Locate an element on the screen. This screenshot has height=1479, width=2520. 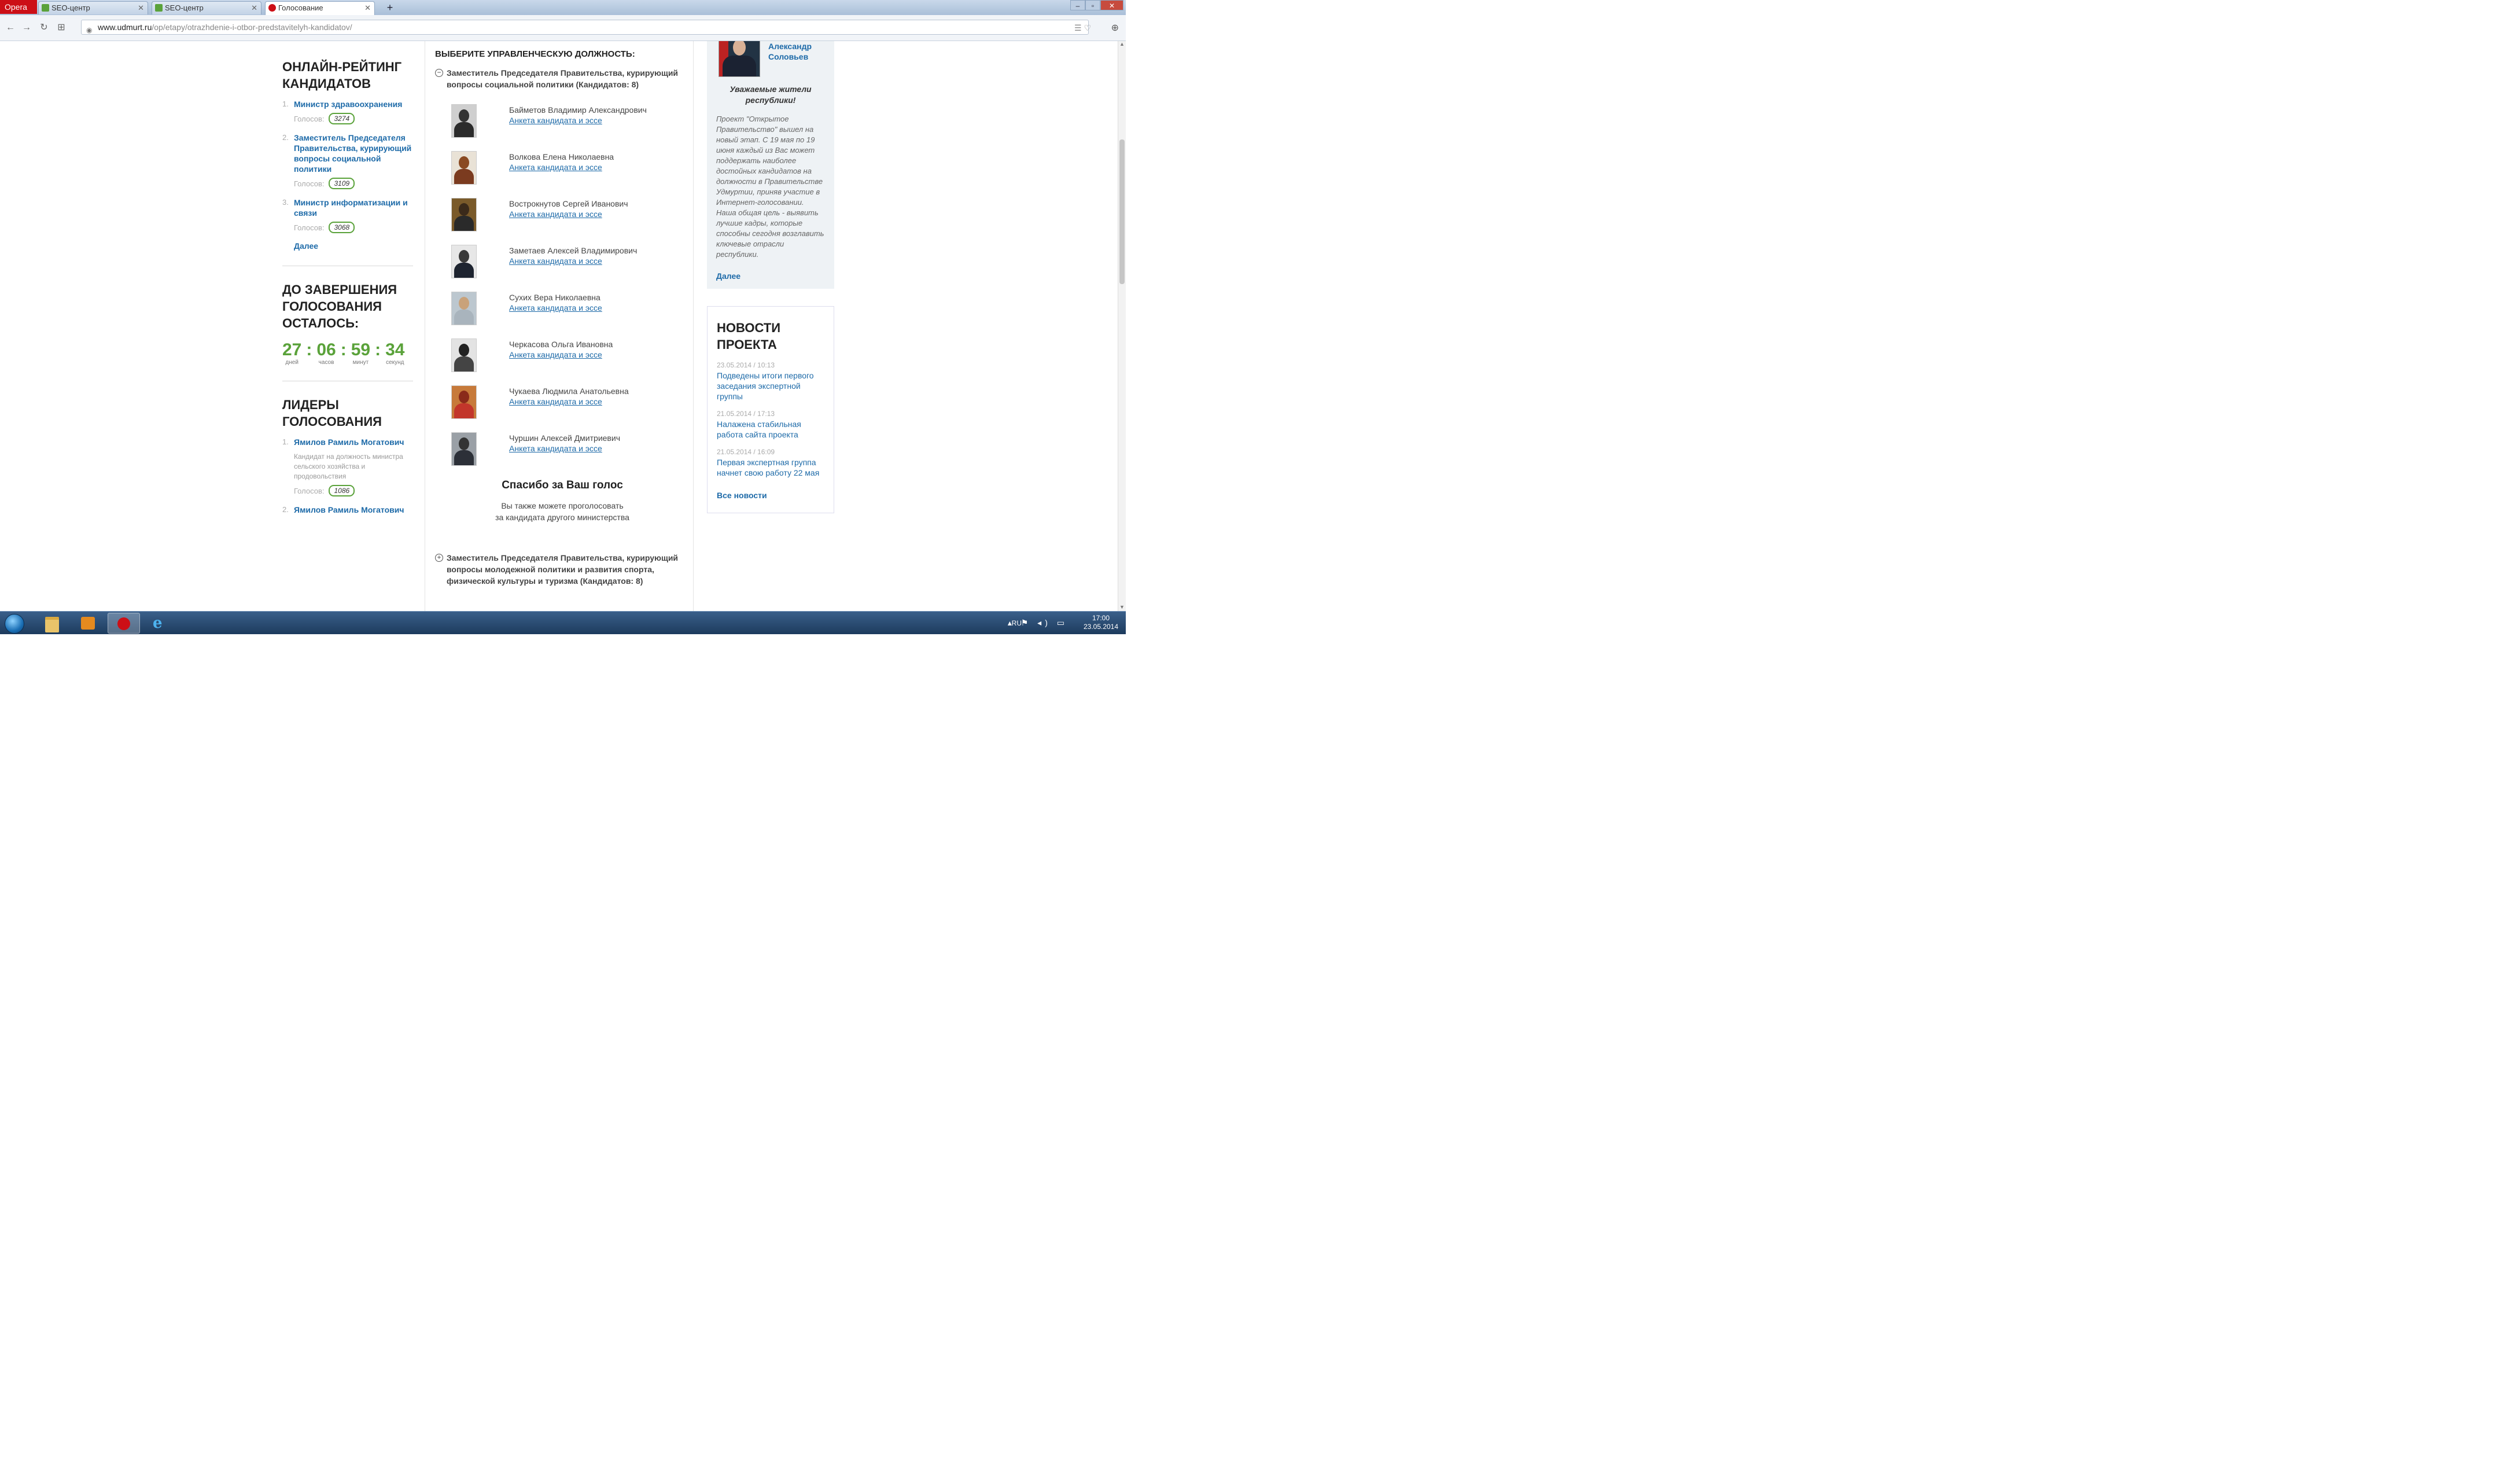
candidate-name: Волкова Елена Николаевна is located at coordinates (561, 156).